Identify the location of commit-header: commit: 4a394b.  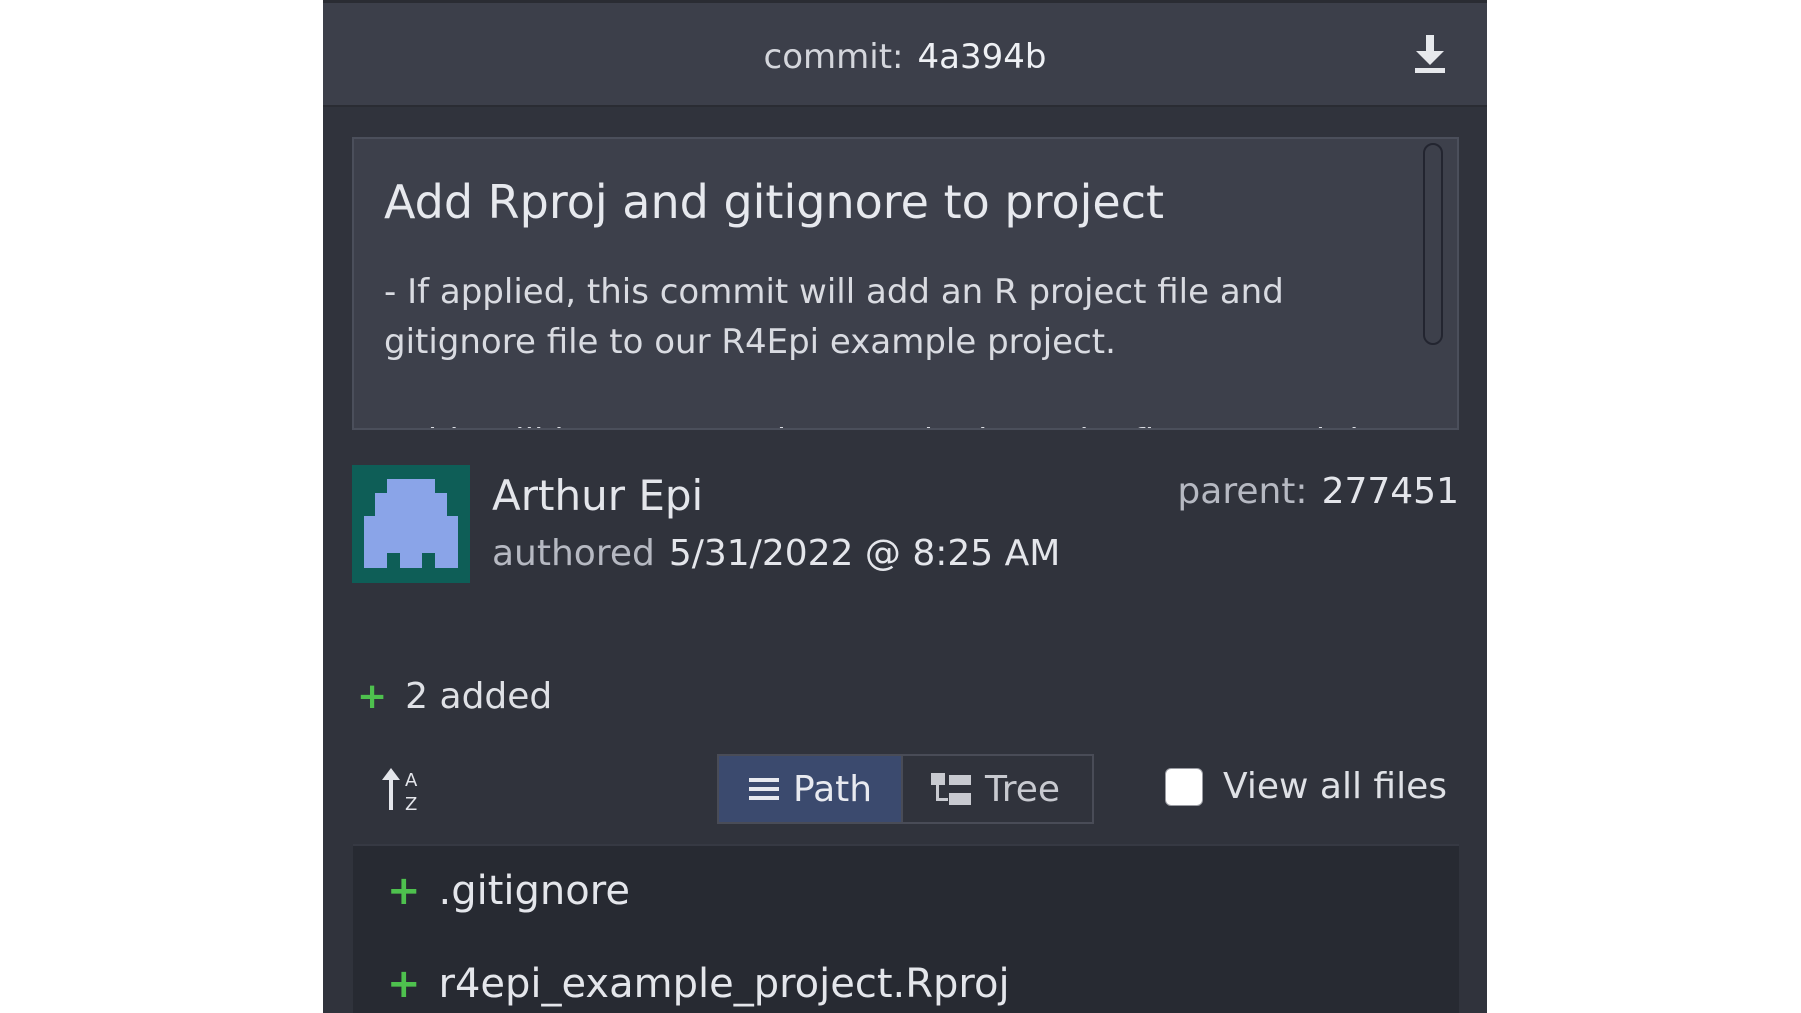
(905, 53).